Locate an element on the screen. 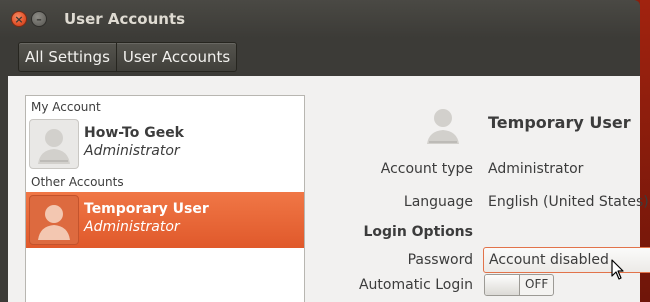 This screenshot has width=650, height=302. minimize-window-button: – is located at coordinates (39, 19).